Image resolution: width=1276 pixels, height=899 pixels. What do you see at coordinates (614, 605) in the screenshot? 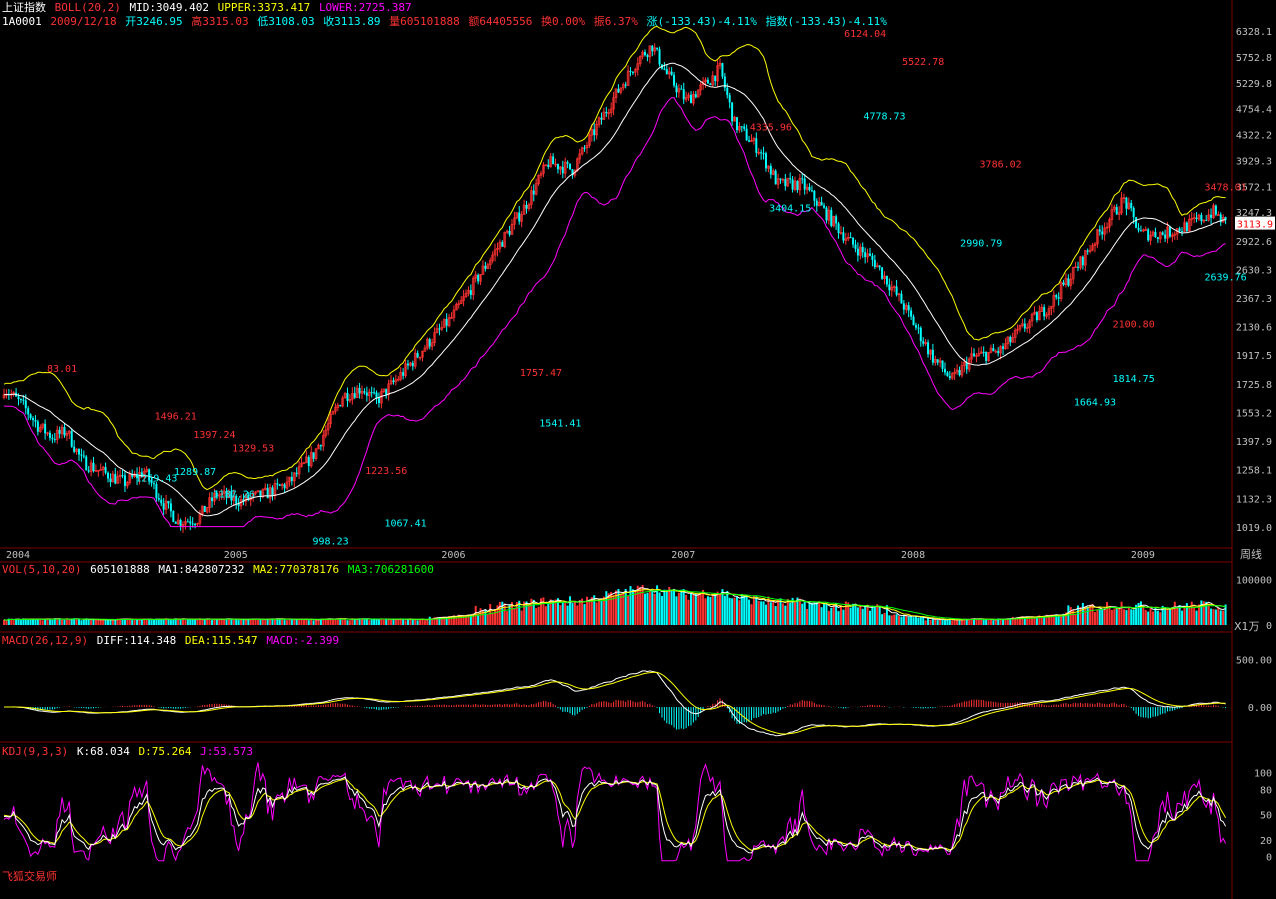
I see `vol-ma3-line` at bounding box center [614, 605].